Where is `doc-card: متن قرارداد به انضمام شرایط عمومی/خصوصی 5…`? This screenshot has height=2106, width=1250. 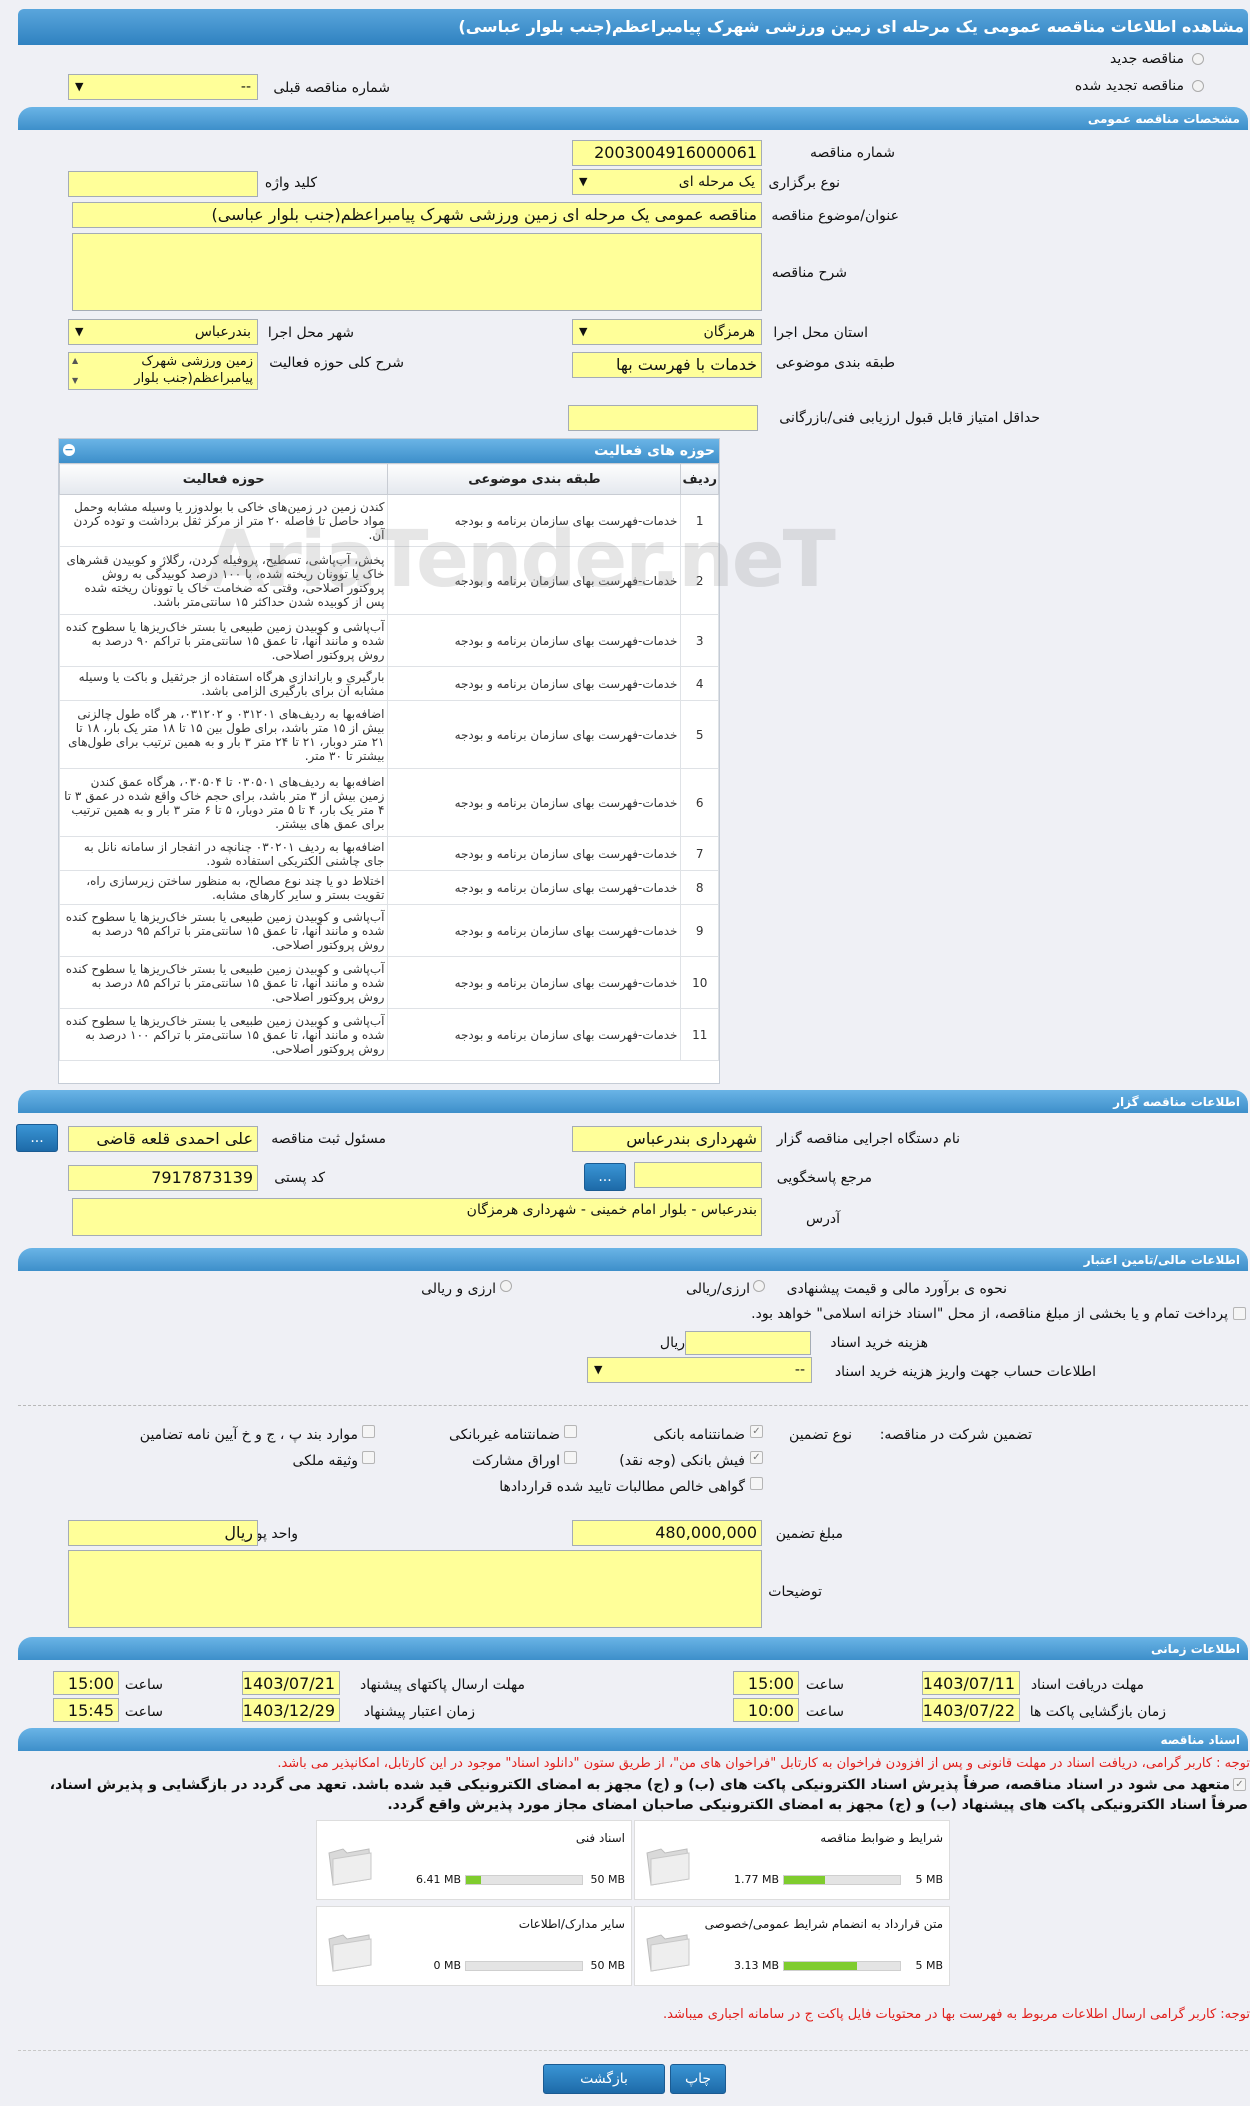 doc-card: متن قرارداد به انضمام شرایط عمومی/خصوصی 5… is located at coordinates (792, 1946).